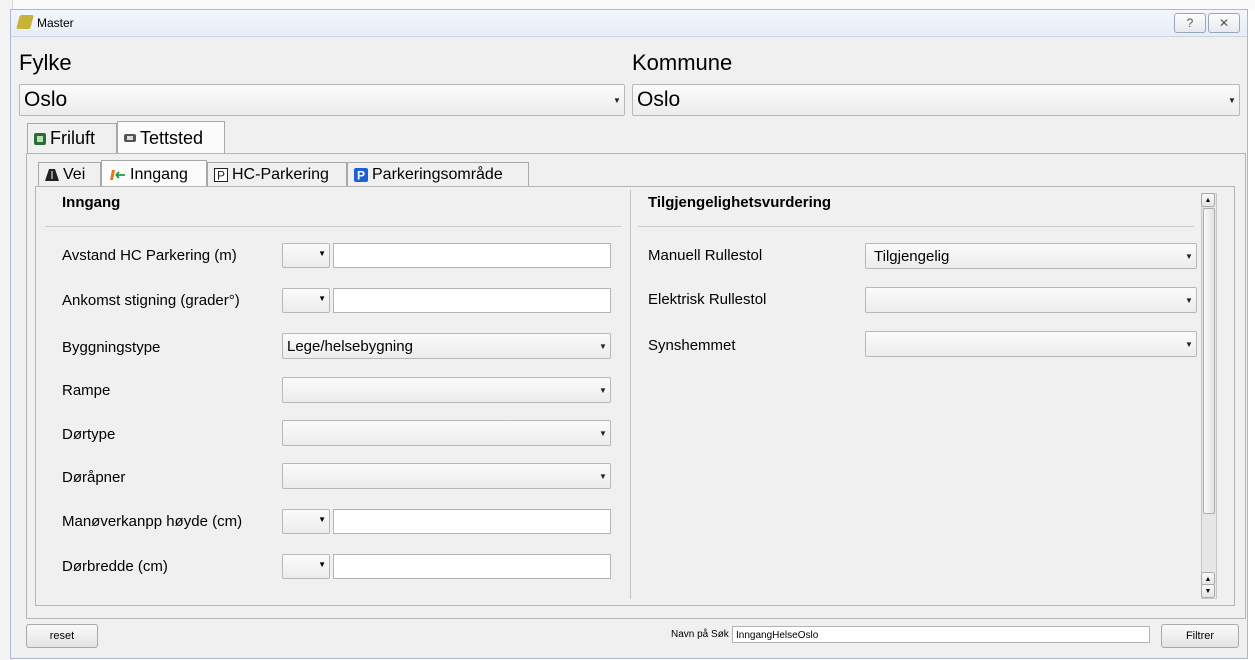 This screenshot has width=1255, height=660. I want to click on tab-vei-label: Vei, so click(74, 174).